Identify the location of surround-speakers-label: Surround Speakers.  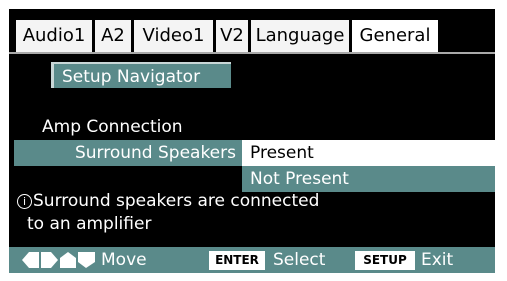
(128, 153).